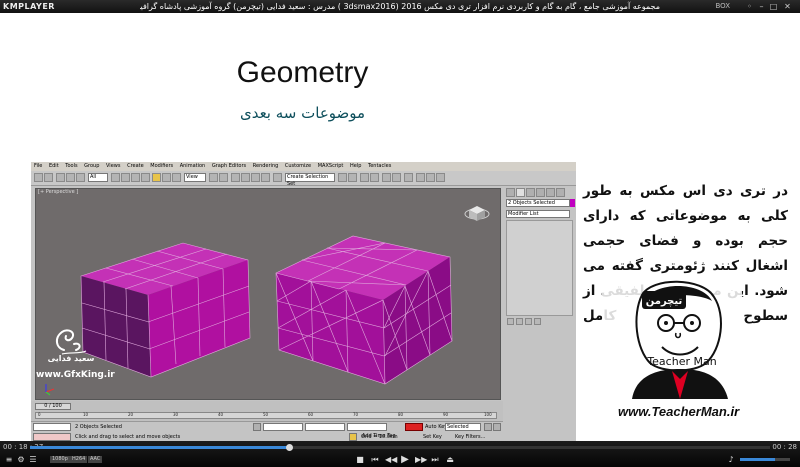 The width and height of the screenshot is (800, 467). What do you see at coordinates (125, 177) in the screenshot?
I see `select-by-name-icon` at bounding box center [125, 177].